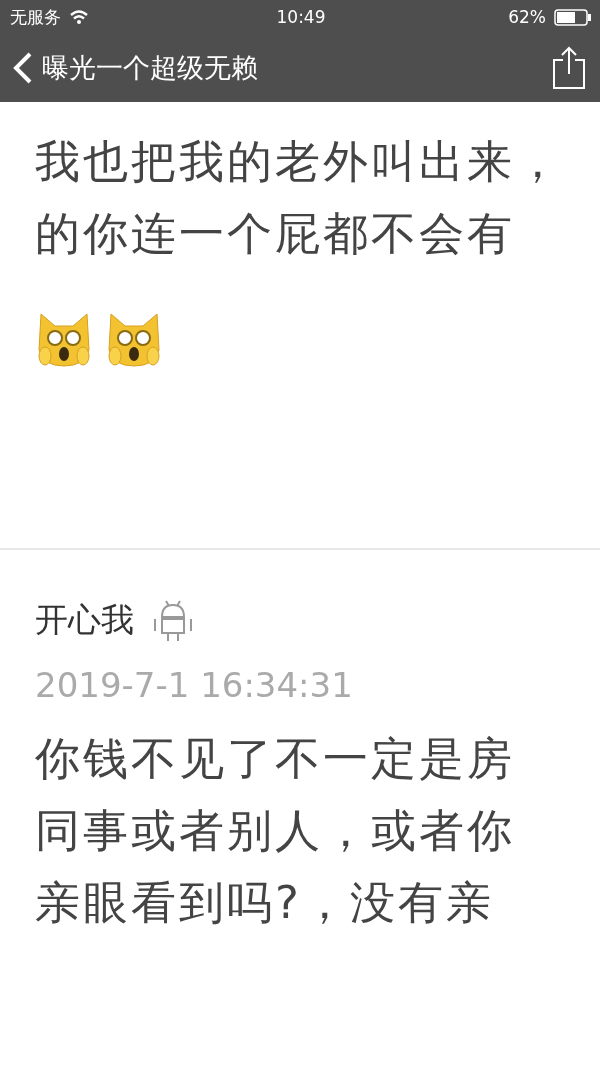  Describe the element at coordinates (79, 17) in the screenshot. I see `wifi-icon` at that location.